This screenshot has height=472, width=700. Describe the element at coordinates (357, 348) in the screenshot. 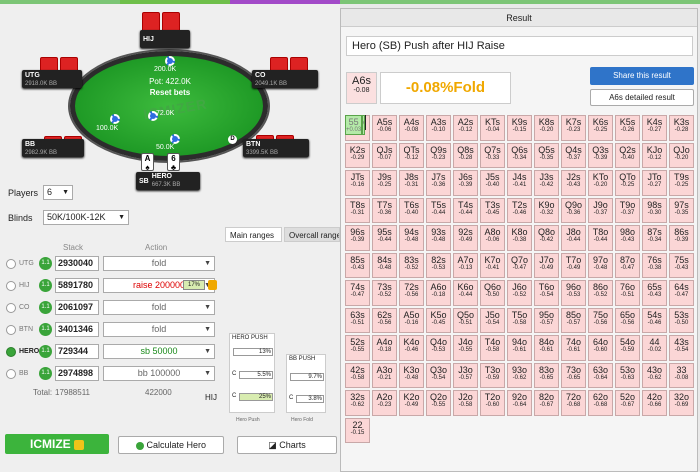

I see `range-cell: 52s -0.55` at that location.